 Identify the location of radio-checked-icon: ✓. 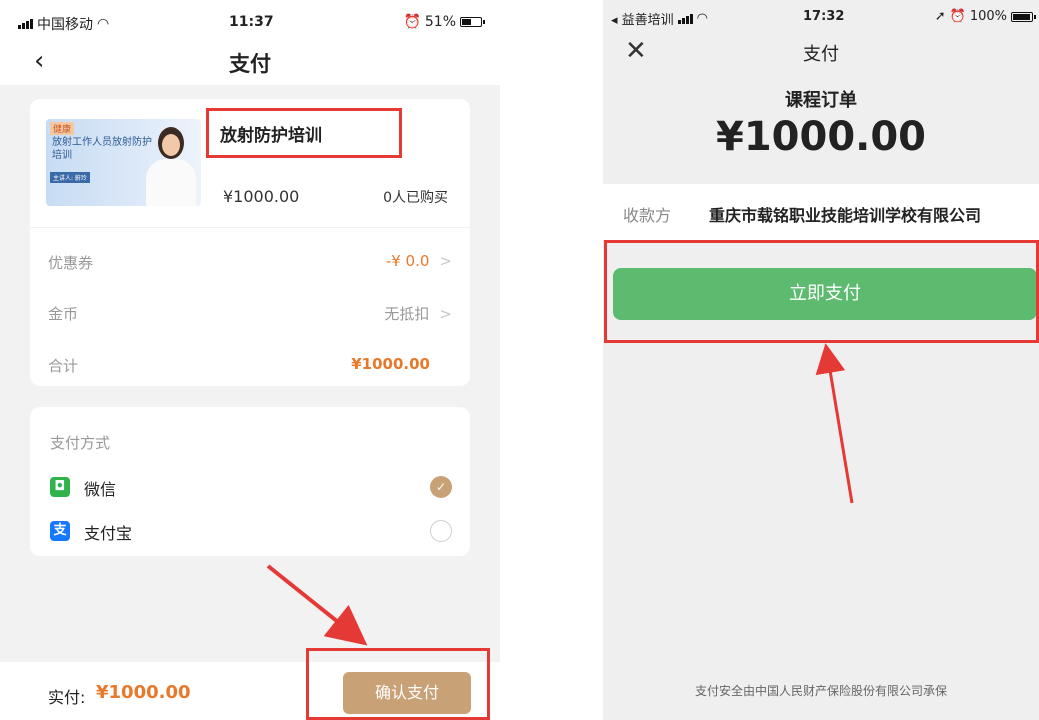
(441, 487).